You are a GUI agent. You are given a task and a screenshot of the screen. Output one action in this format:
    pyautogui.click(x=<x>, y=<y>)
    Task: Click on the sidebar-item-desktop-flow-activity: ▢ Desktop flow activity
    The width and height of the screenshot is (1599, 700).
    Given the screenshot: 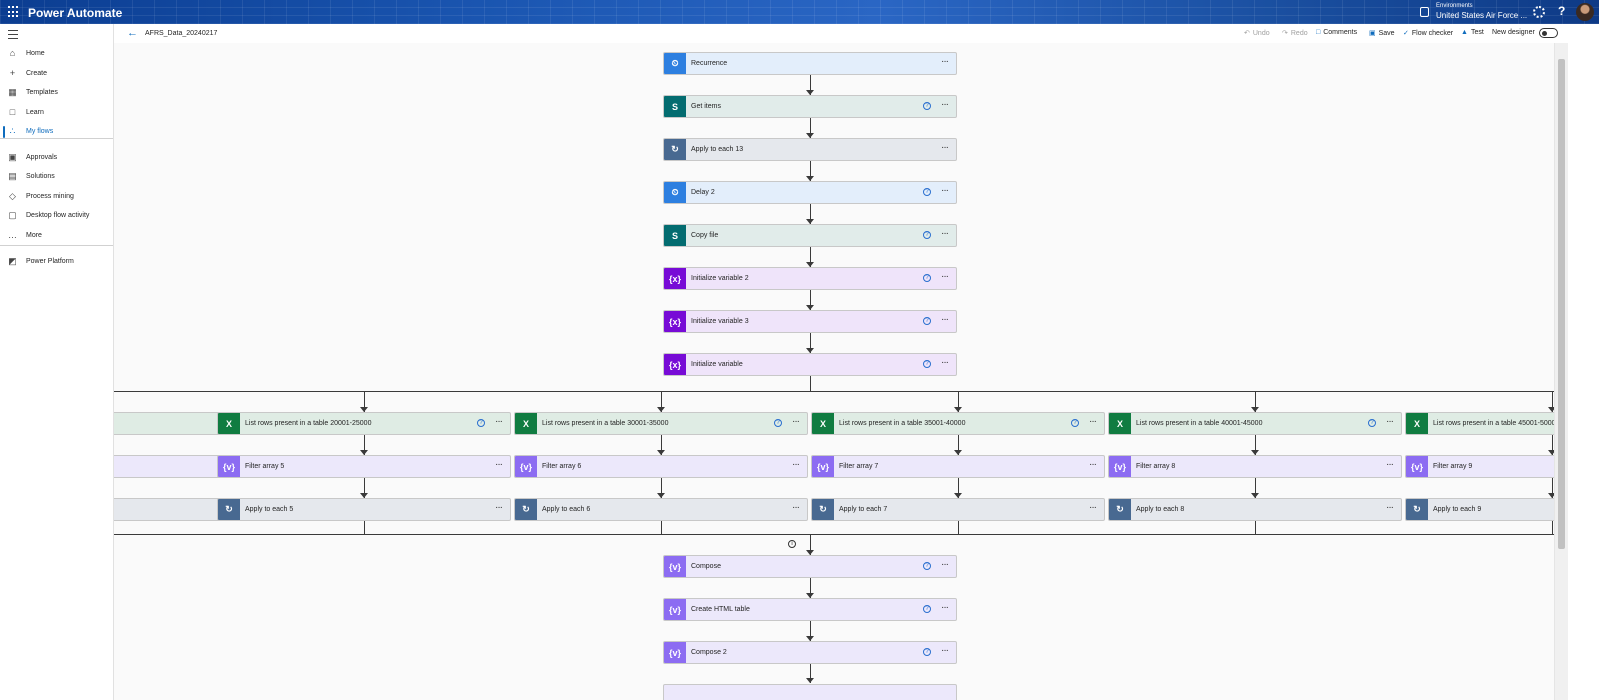 What is the action you would take?
    pyautogui.click(x=56, y=216)
    